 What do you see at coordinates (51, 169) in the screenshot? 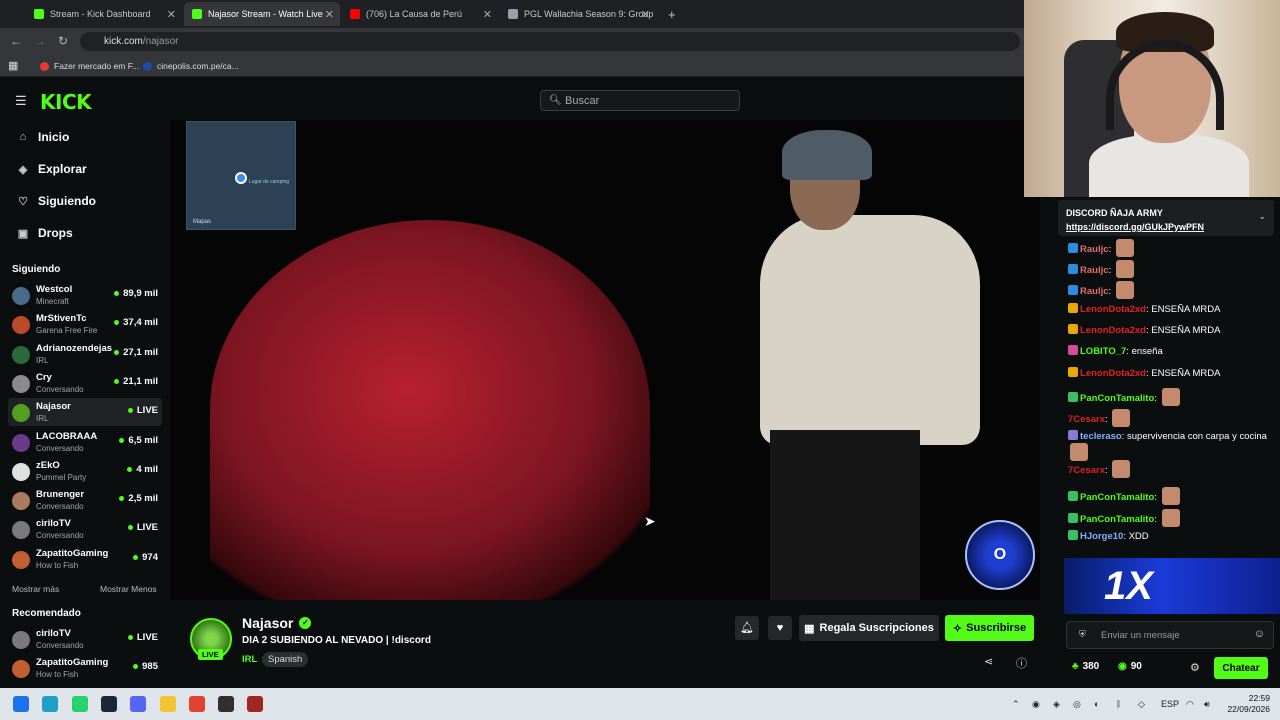
I see `sidebar-nav-explorar: ◈ Explorar` at bounding box center [51, 169].